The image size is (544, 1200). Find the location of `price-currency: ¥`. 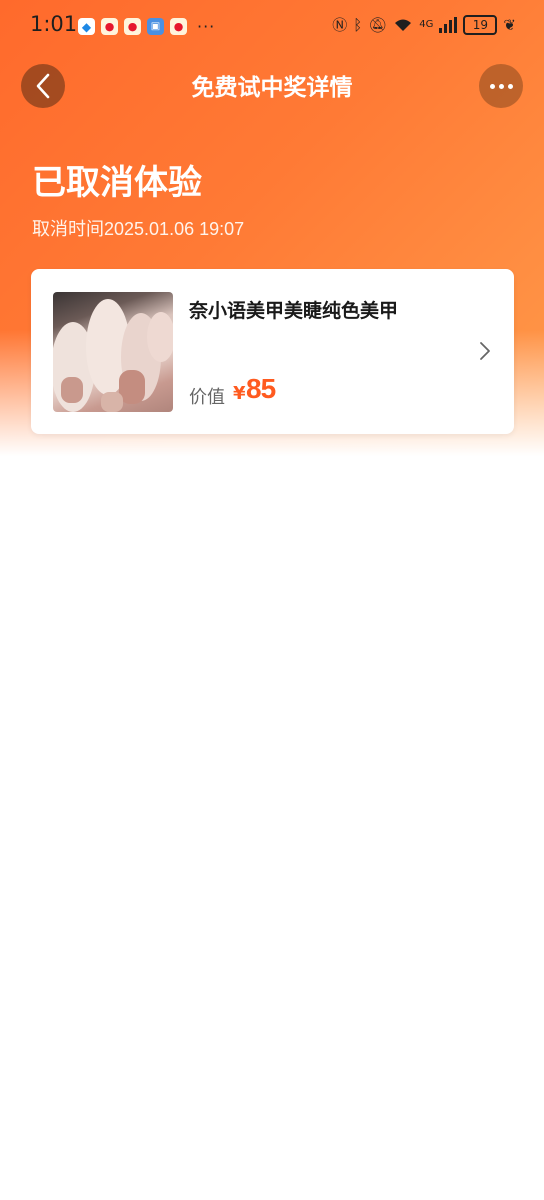

price-currency: ¥ is located at coordinates (239, 393).